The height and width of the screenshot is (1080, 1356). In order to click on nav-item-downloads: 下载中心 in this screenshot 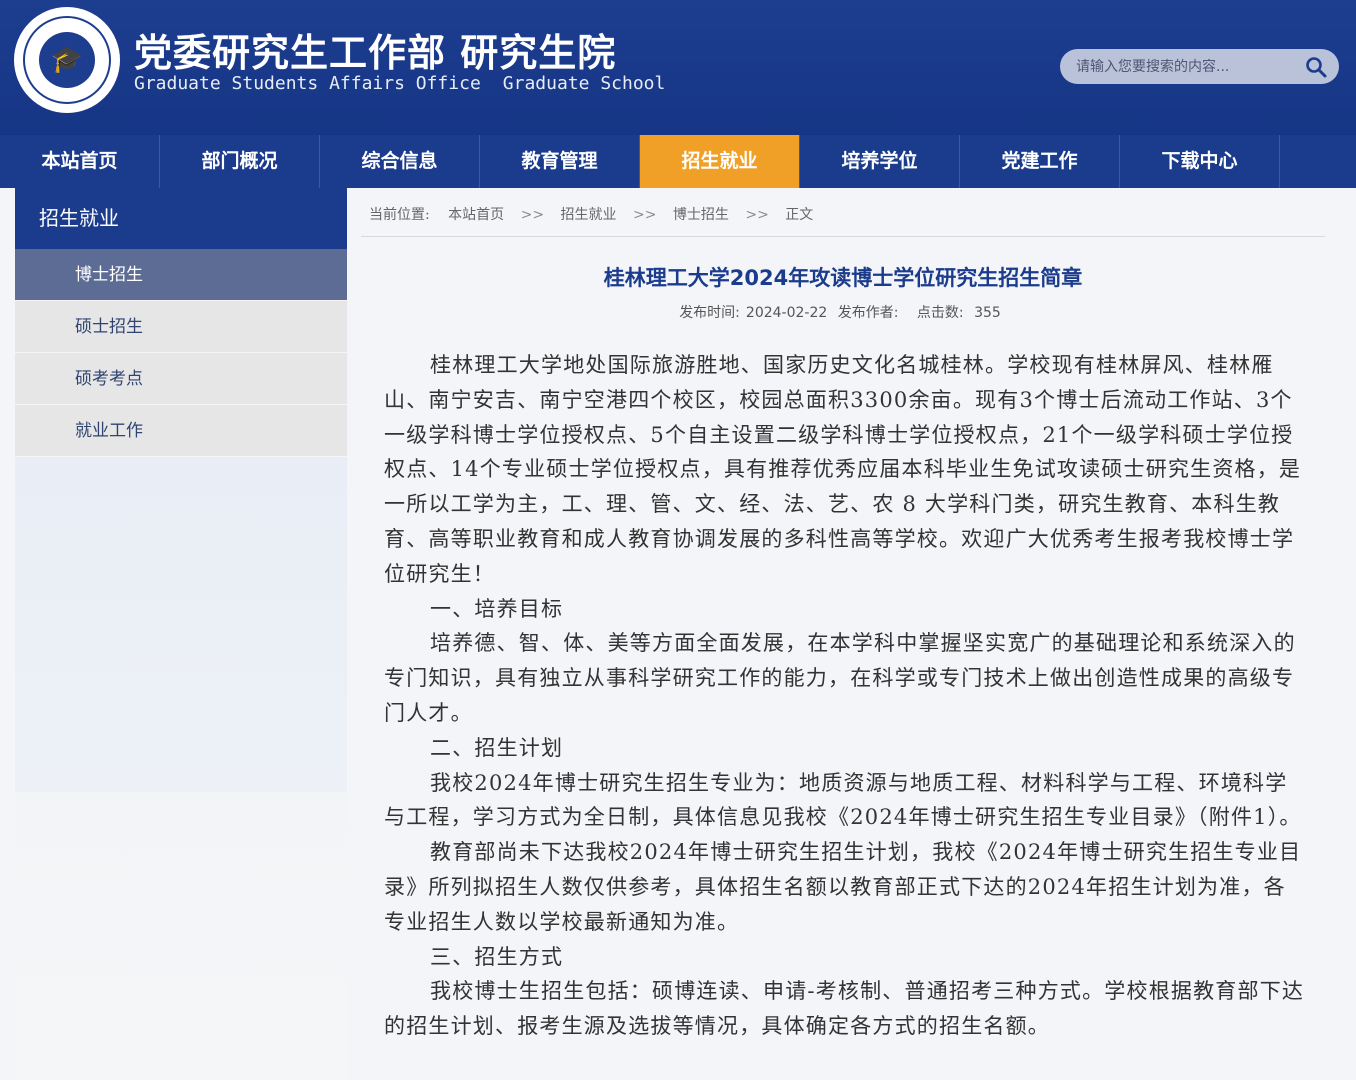, I will do `click(1200, 161)`.